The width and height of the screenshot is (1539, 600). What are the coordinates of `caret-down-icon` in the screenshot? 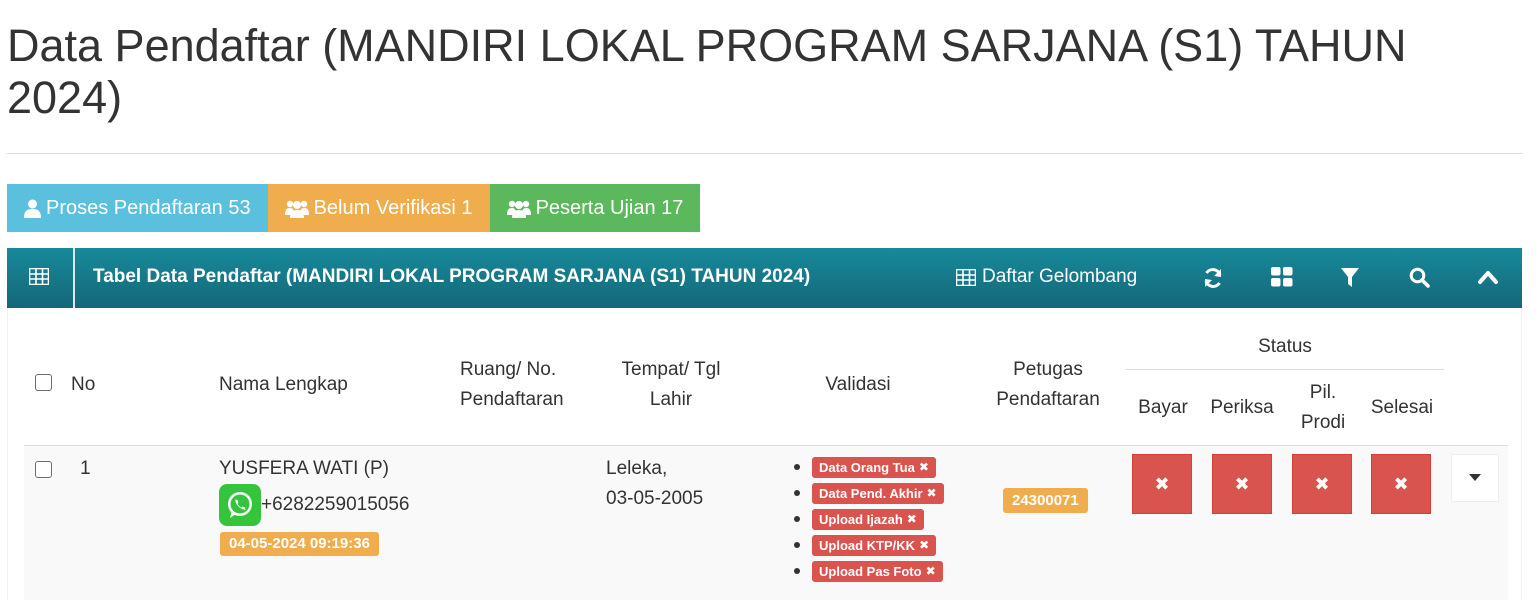 It's located at (1475, 477).